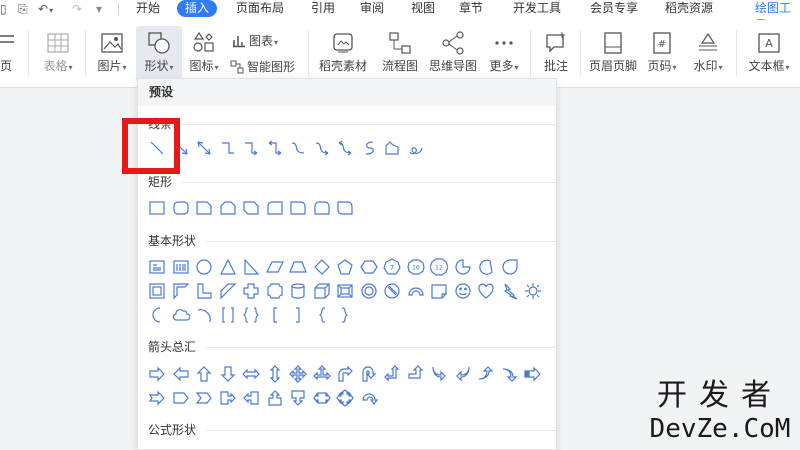 This screenshot has height=450, width=800. Describe the element at coordinates (369, 267) in the screenshot. I see `shape-hexagon` at that location.